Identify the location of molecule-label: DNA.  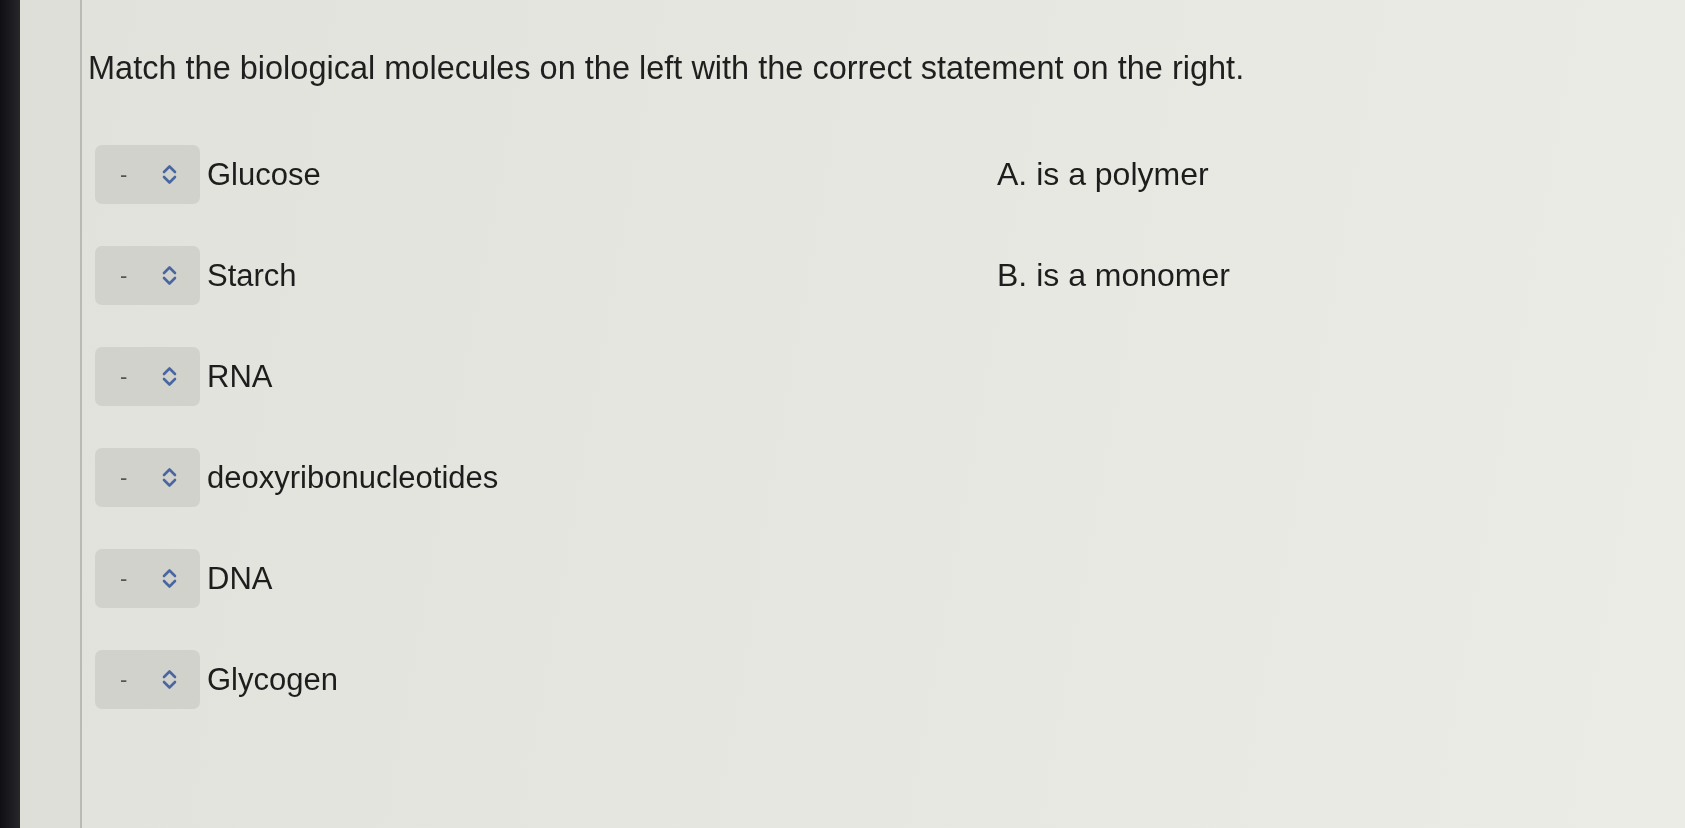
(240, 578).